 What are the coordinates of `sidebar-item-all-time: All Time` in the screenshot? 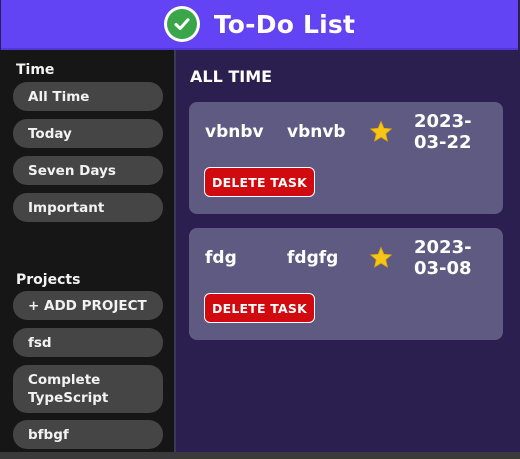 It's located at (88, 96).